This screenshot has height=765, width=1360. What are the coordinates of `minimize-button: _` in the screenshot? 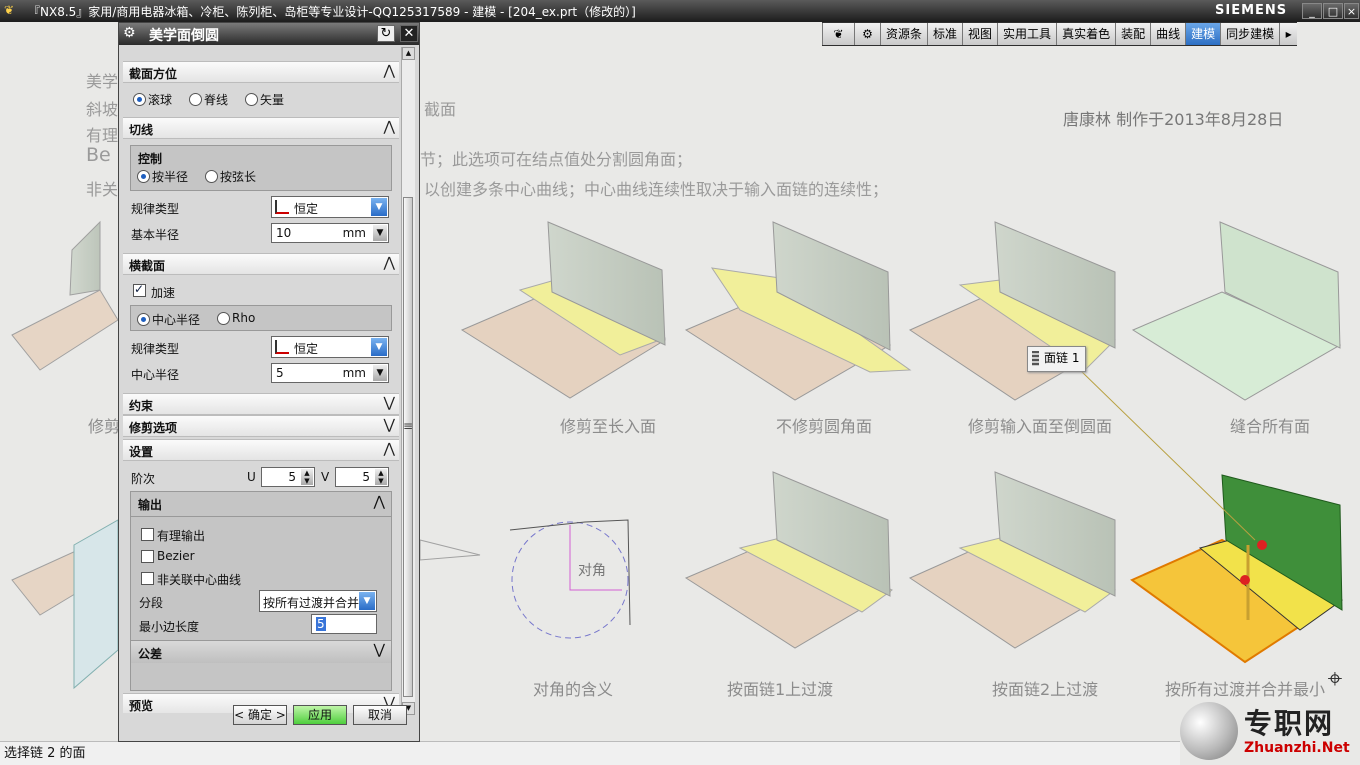 It's located at (1312, 11).